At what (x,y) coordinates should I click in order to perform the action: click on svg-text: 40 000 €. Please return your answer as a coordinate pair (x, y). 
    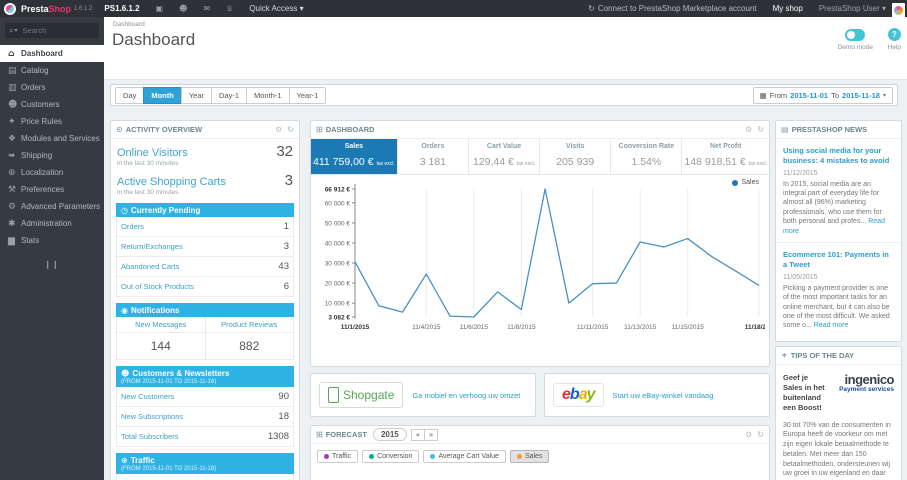
    Looking at the image, I should click on (338, 243).